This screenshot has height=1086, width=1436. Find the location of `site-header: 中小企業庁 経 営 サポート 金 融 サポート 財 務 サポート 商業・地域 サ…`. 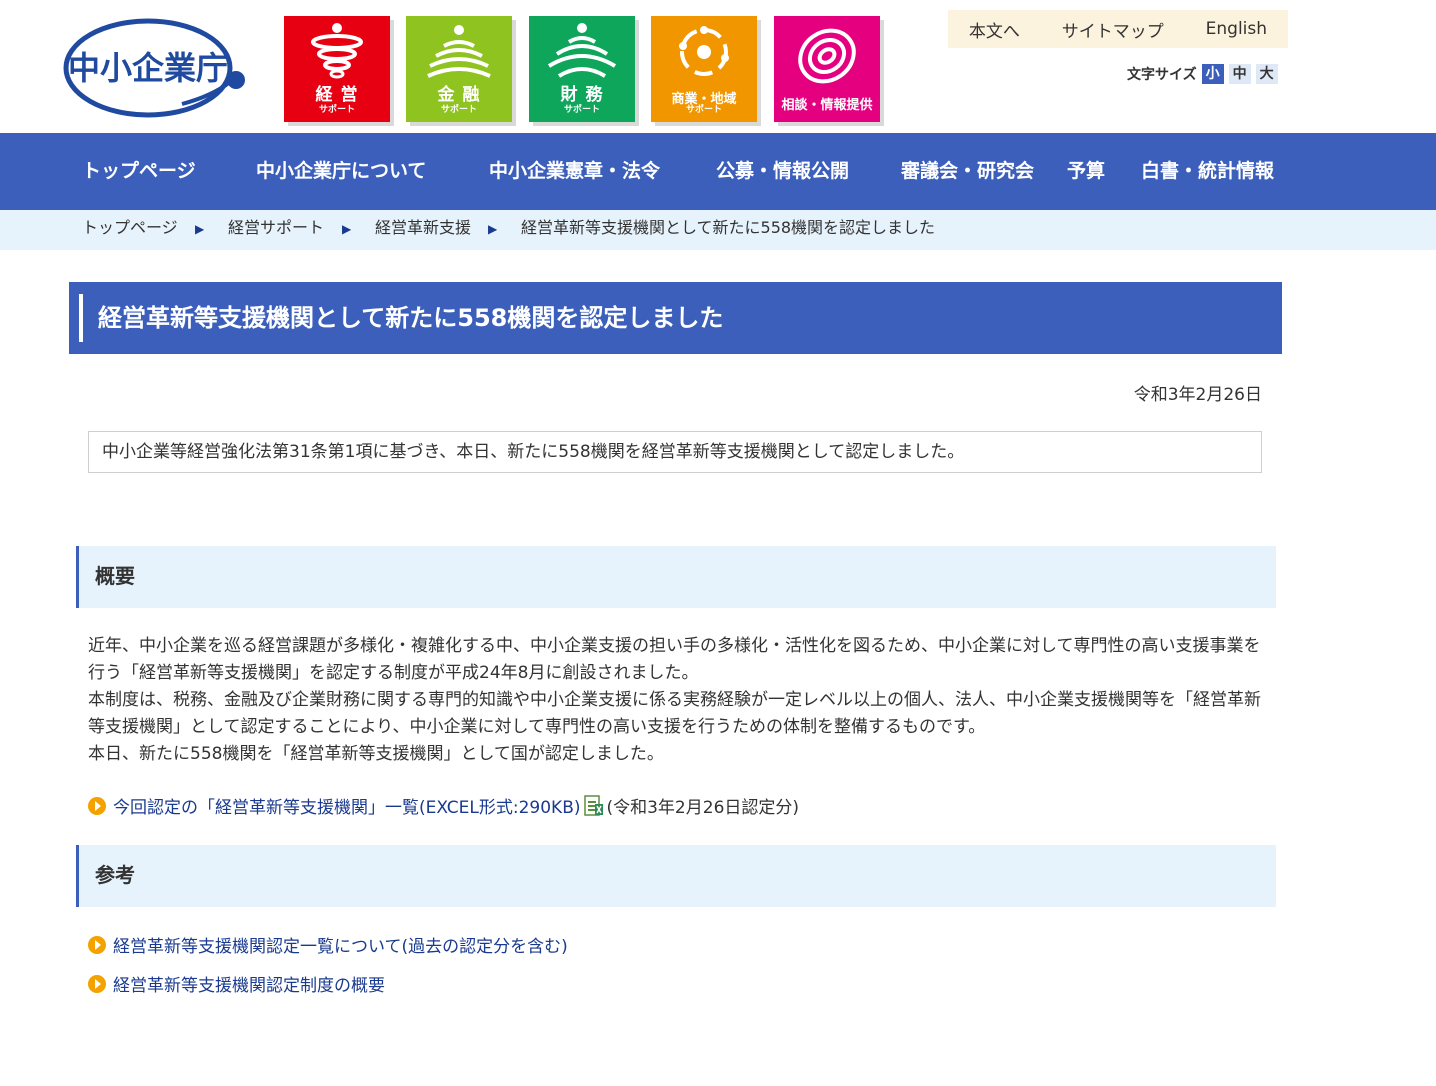

site-header: 中小企業庁 経 営 サポート 金 融 サポート 財 務 サポート 商業・地域 サ… is located at coordinates (718, 66).